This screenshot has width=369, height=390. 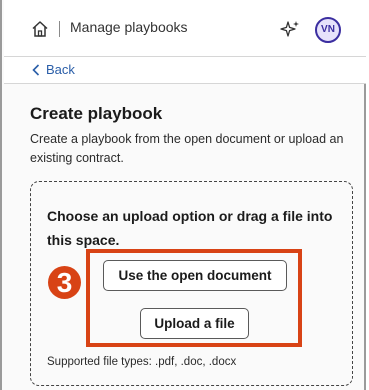 I want to click on back-label: Back, so click(x=60, y=69).